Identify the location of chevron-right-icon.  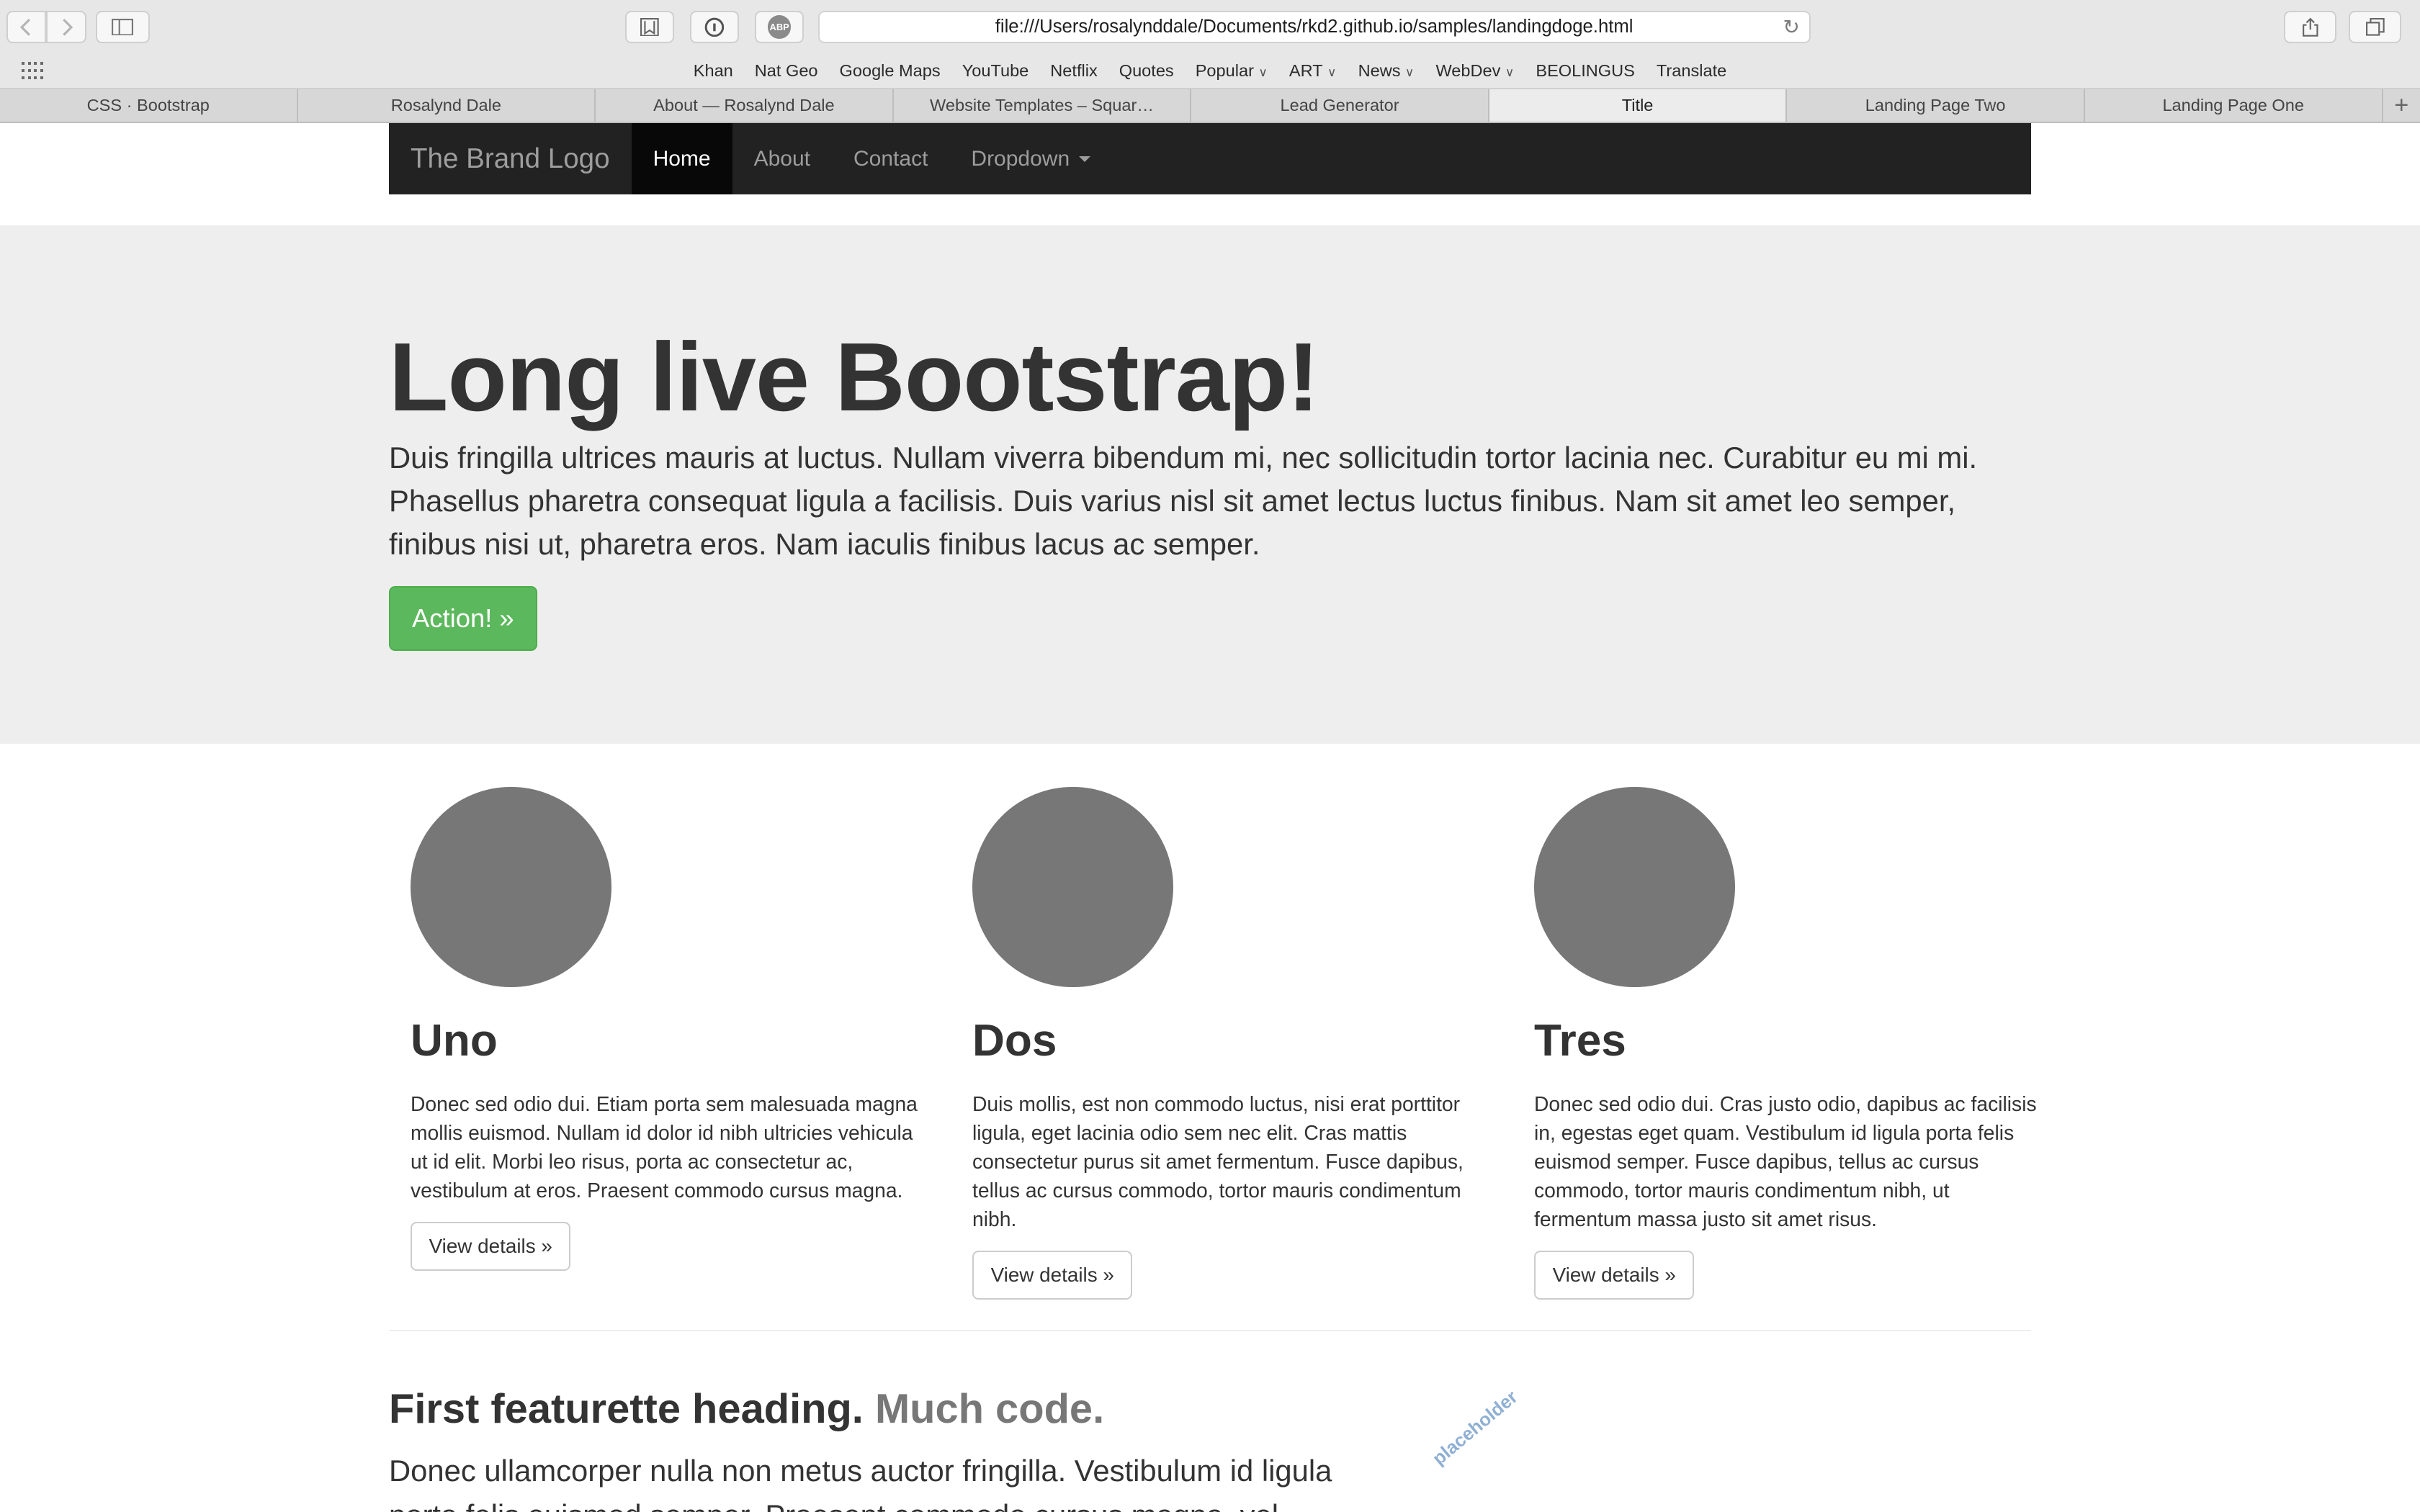
(67, 27).